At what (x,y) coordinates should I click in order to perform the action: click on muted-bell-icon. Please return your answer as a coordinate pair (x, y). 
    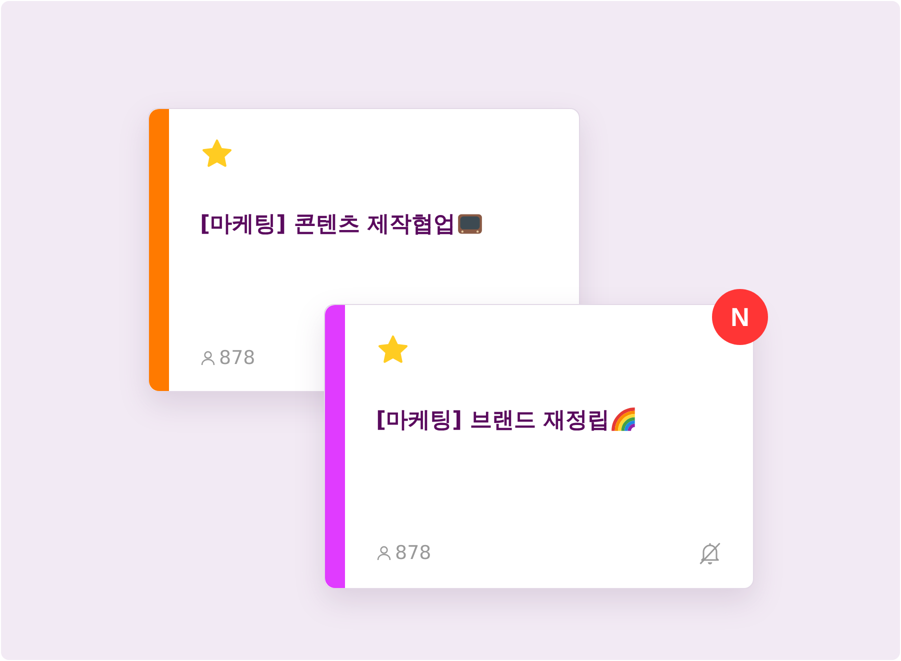
    Looking at the image, I should click on (710, 553).